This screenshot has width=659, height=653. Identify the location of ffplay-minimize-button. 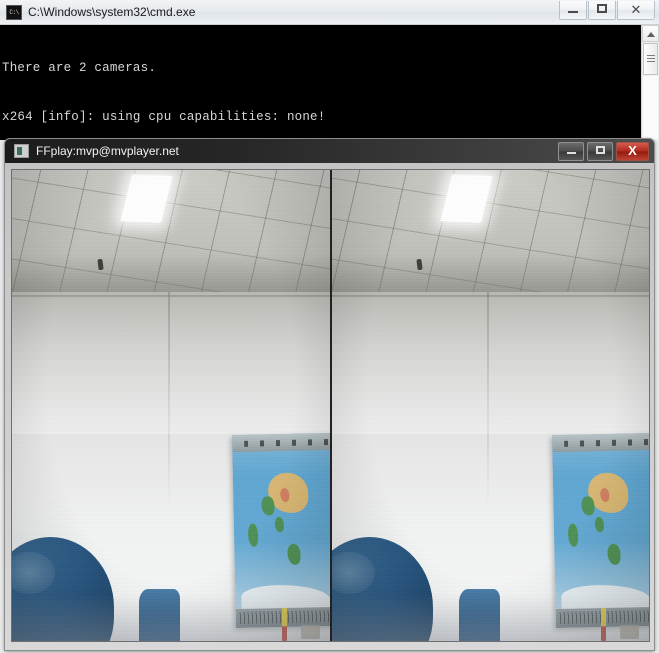
(571, 151).